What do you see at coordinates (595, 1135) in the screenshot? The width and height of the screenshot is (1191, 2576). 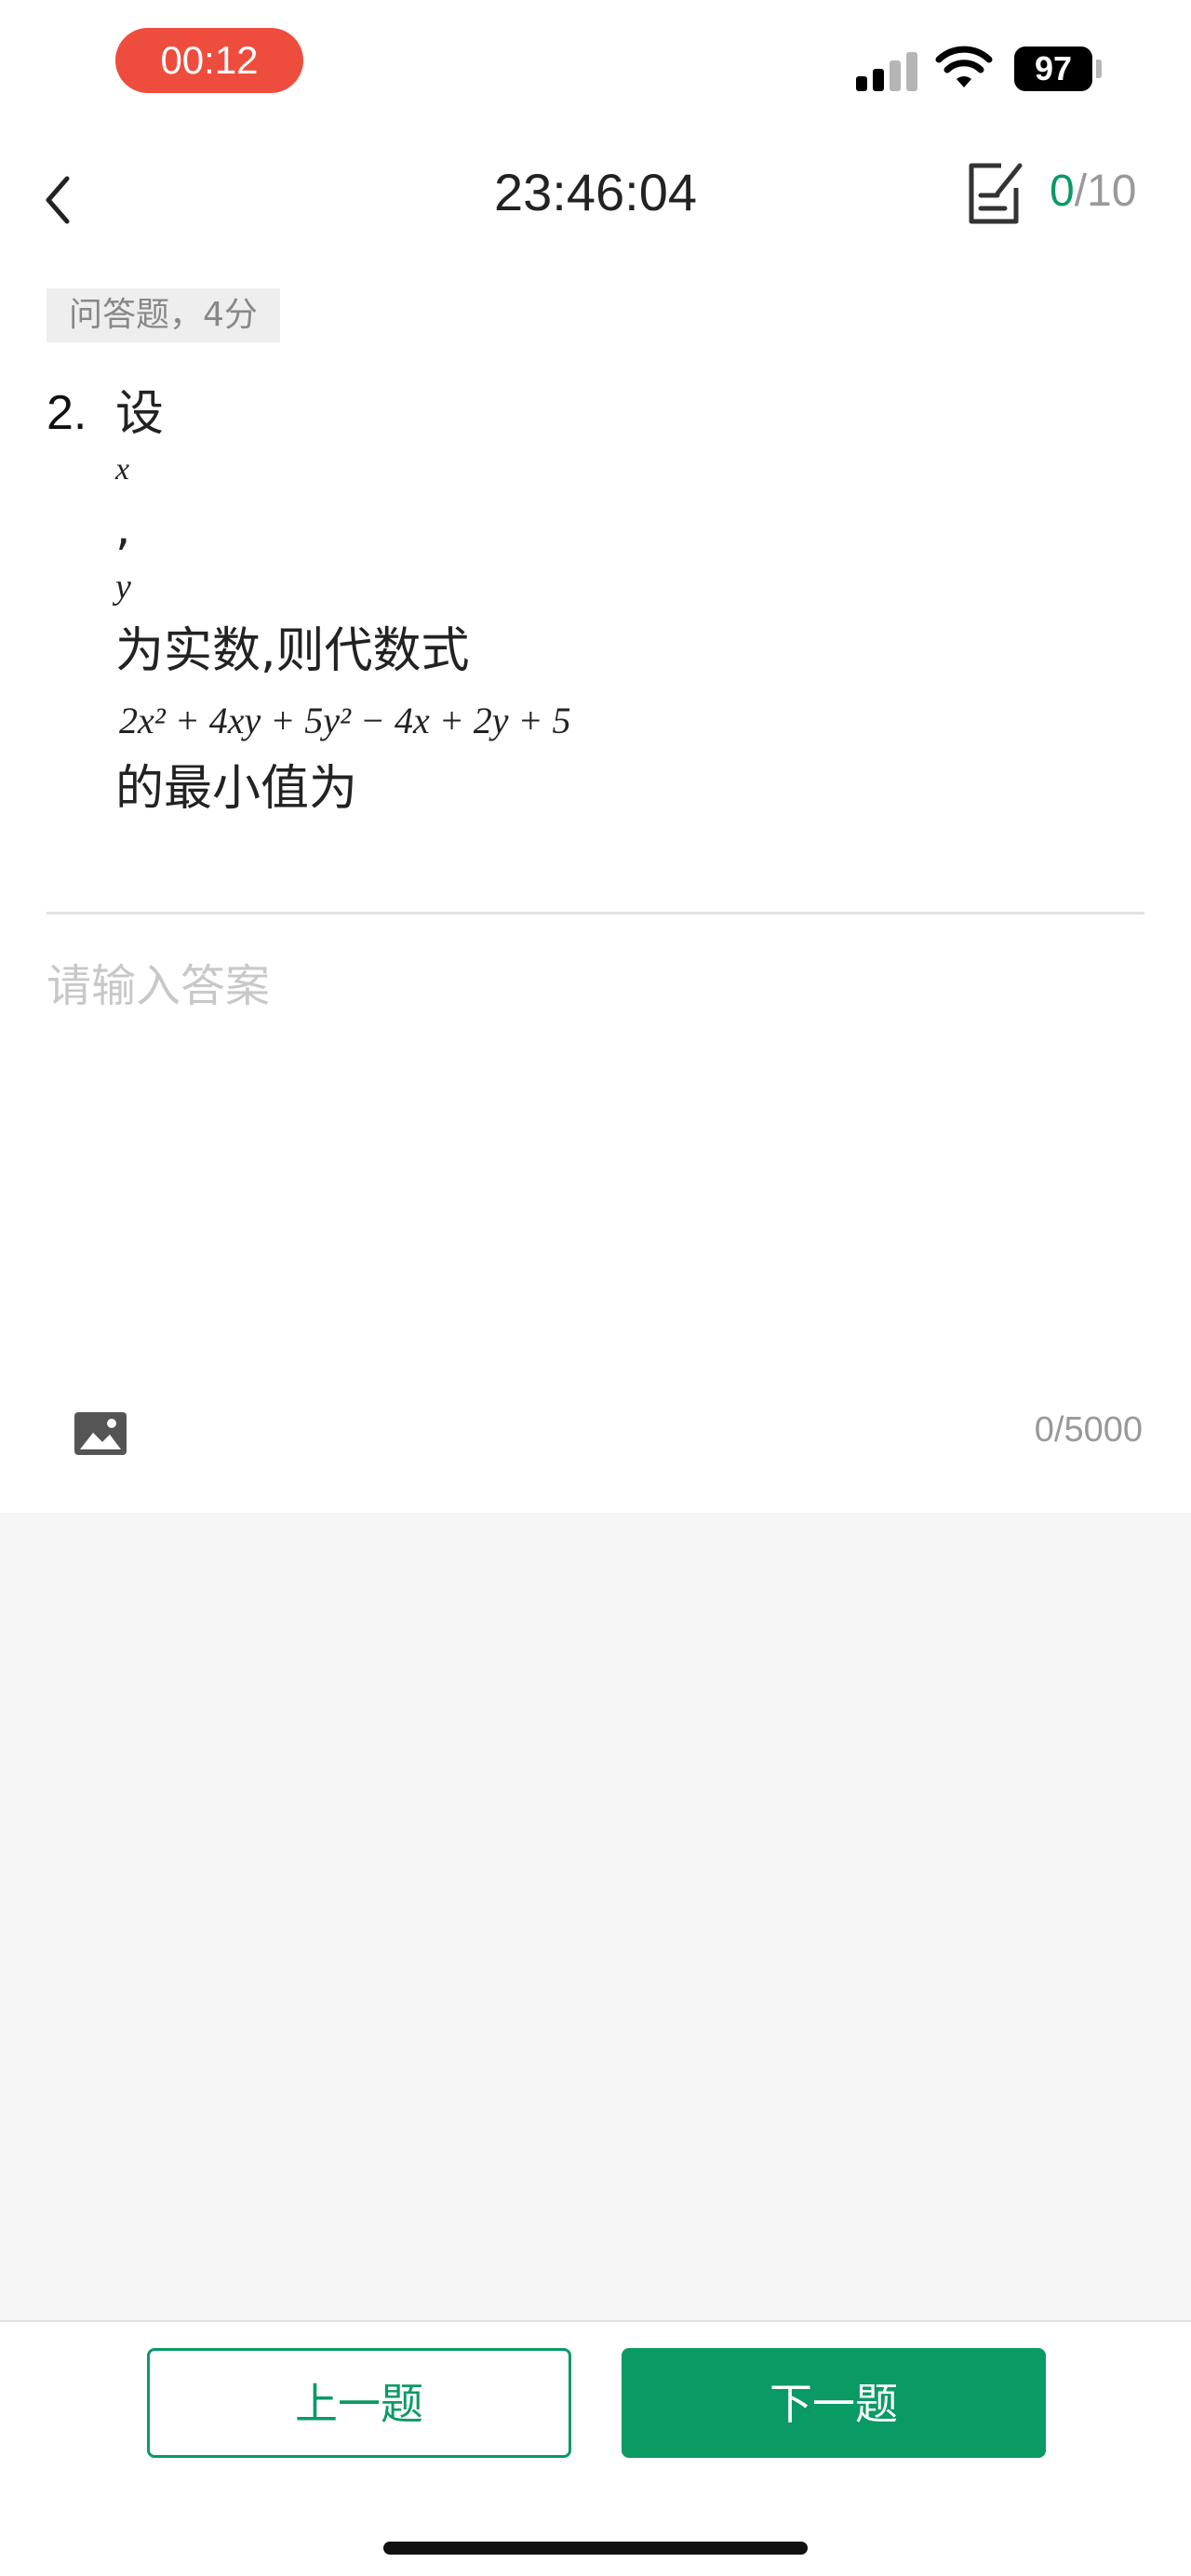 I see `answer-input` at bounding box center [595, 1135].